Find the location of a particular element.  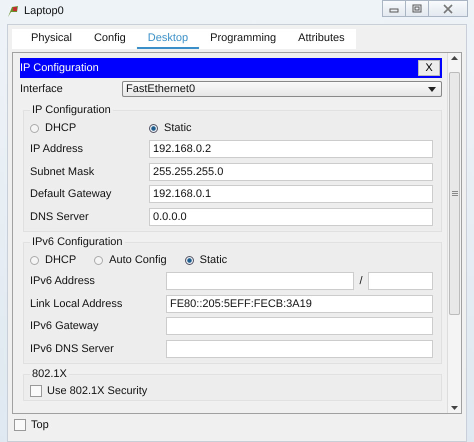

field-label: Default Gateway is located at coordinates (71, 194).